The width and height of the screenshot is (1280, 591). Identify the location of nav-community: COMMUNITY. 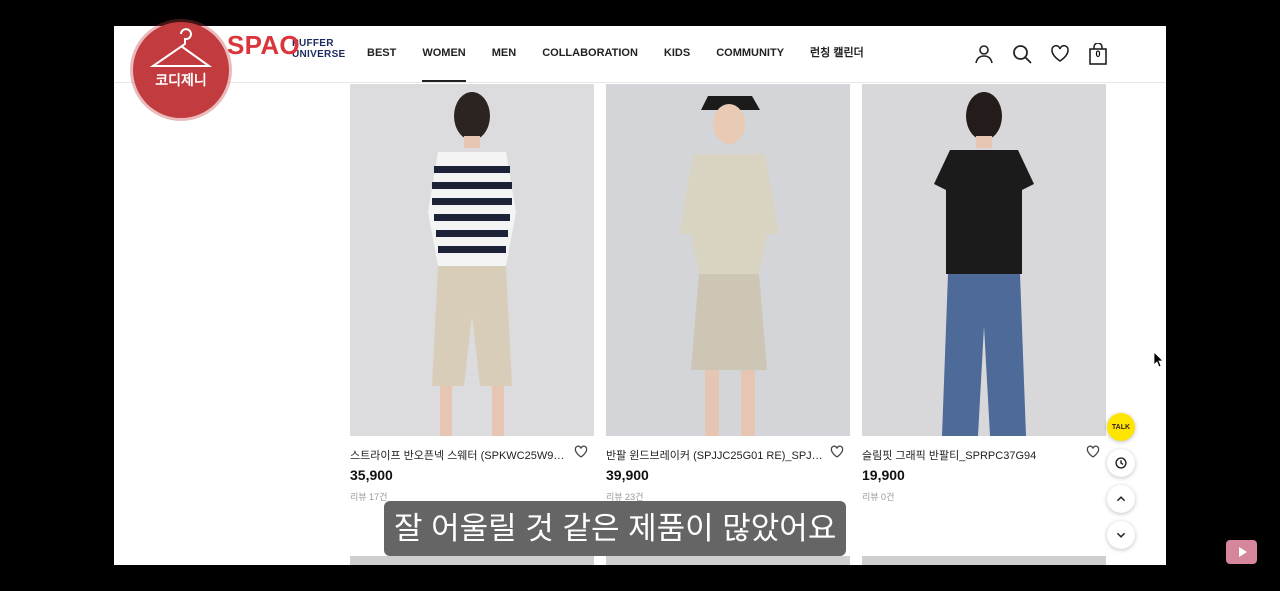
(750, 54).